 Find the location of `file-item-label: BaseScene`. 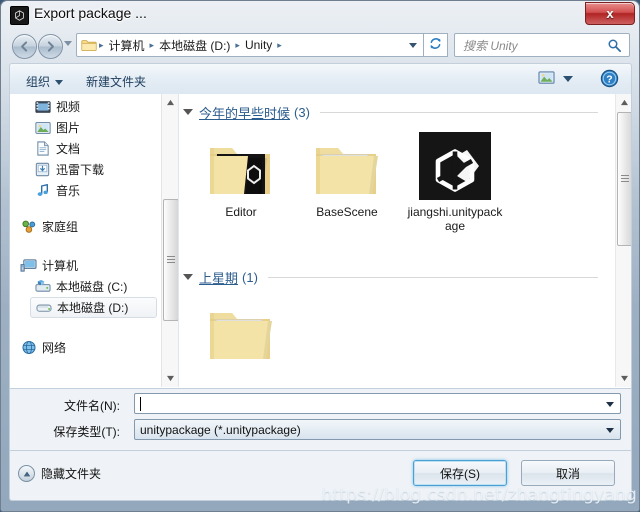

file-item-label: BaseScene is located at coordinates (347, 212).